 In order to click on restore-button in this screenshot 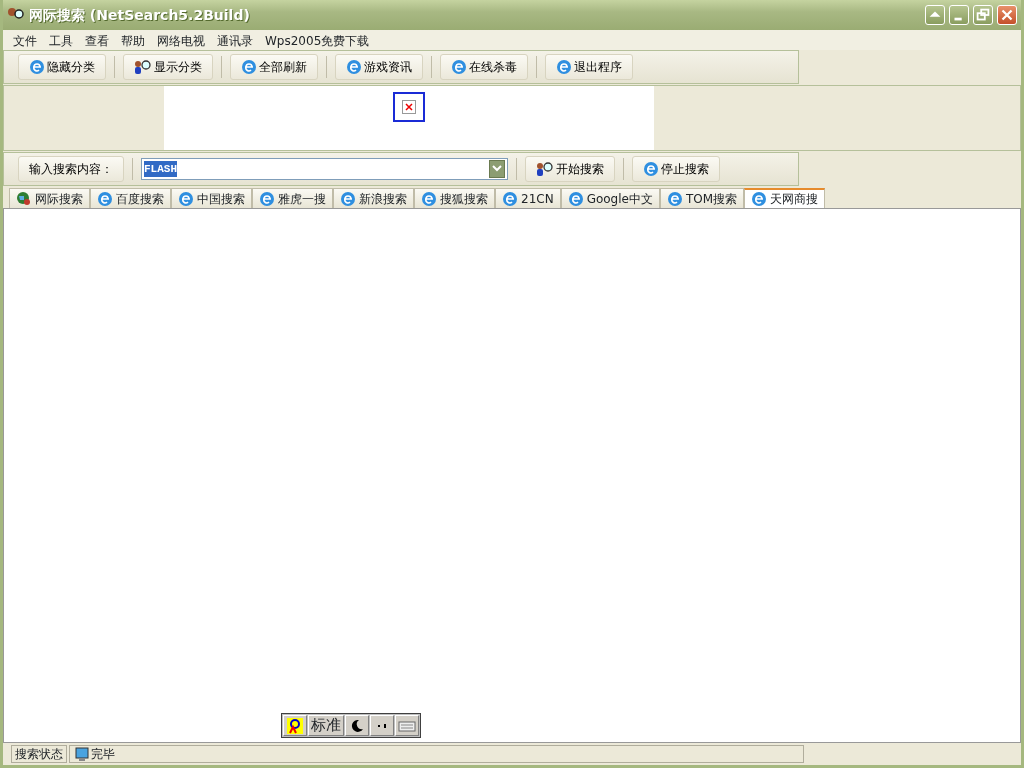, I will do `click(983, 15)`.